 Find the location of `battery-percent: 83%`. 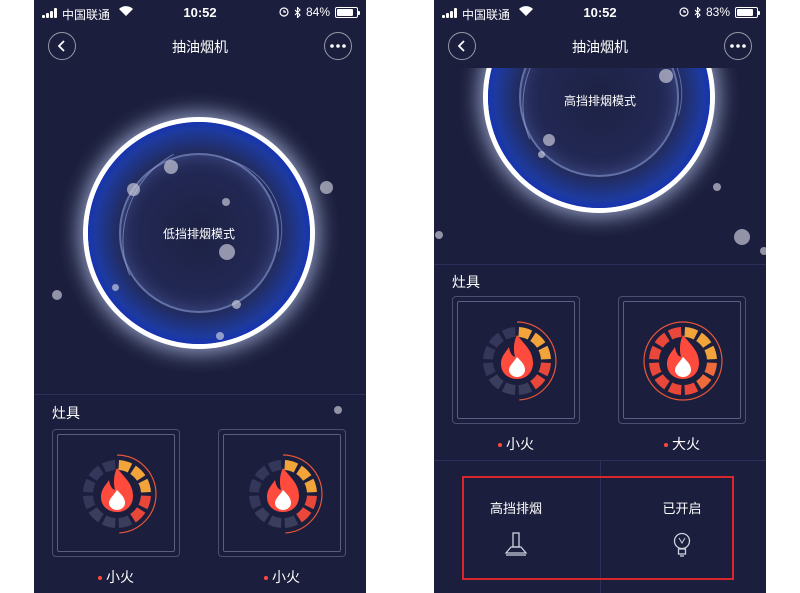

battery-percent: 83% is located at coordinates (717, 12).